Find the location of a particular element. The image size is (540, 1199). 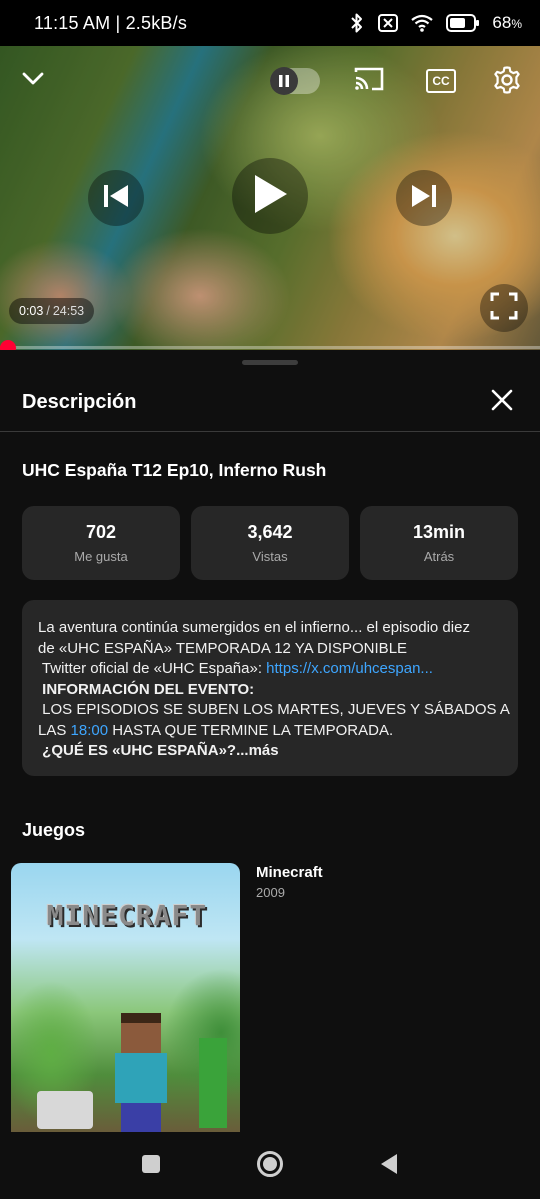

fullscreen-button is located at coordinates (504, 308).